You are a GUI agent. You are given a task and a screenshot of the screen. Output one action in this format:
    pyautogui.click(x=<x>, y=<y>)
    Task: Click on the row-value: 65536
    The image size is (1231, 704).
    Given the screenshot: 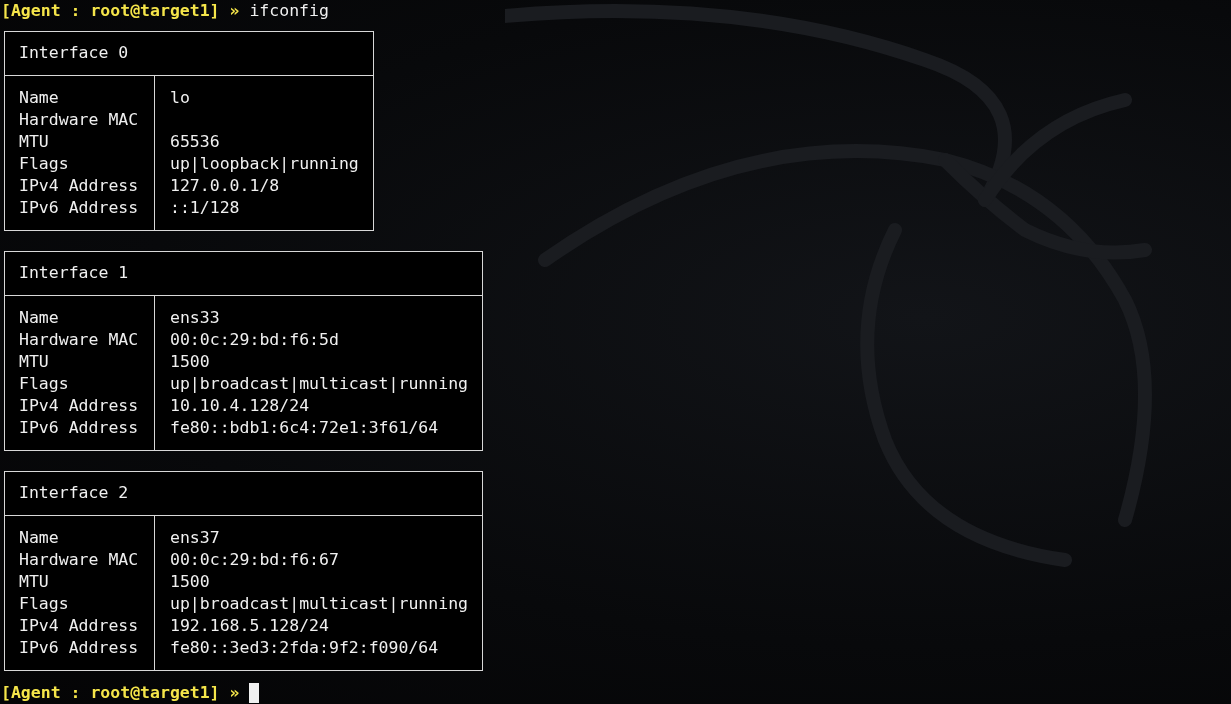 What is the action you would take?
    pyautogui.click(x=195, y=142)
    